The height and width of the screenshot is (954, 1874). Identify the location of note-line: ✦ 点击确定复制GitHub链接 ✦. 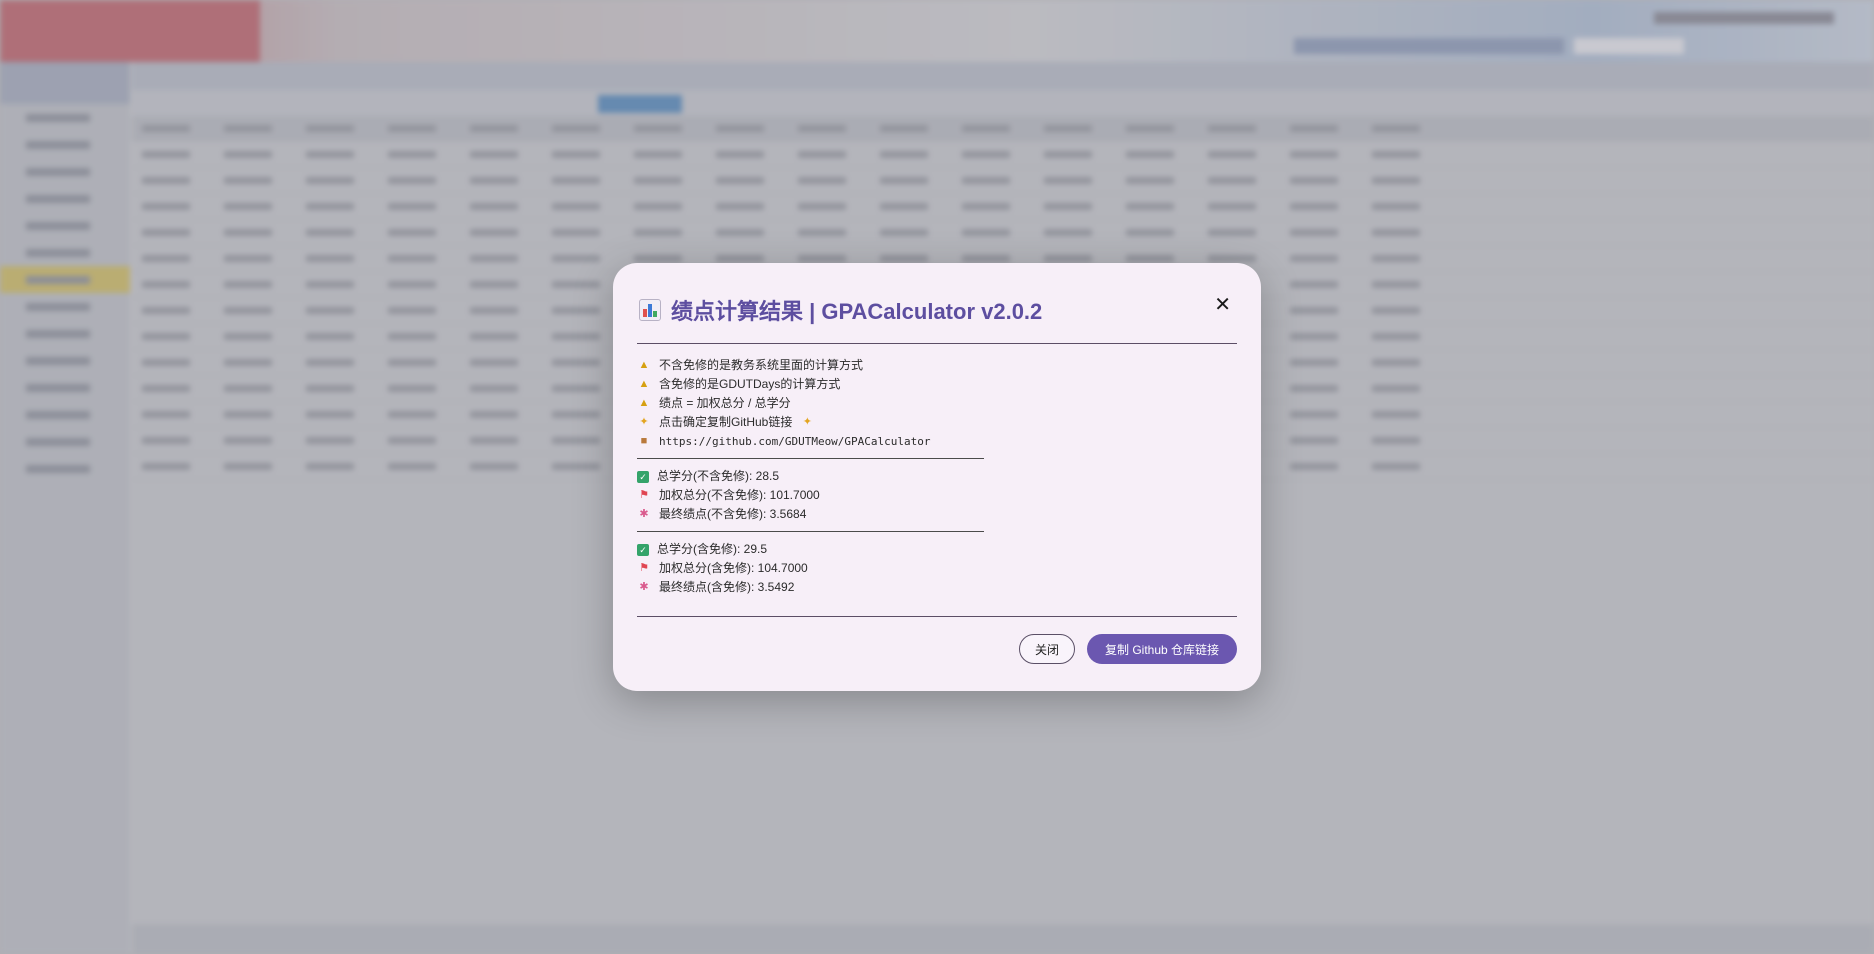
(937, 422).